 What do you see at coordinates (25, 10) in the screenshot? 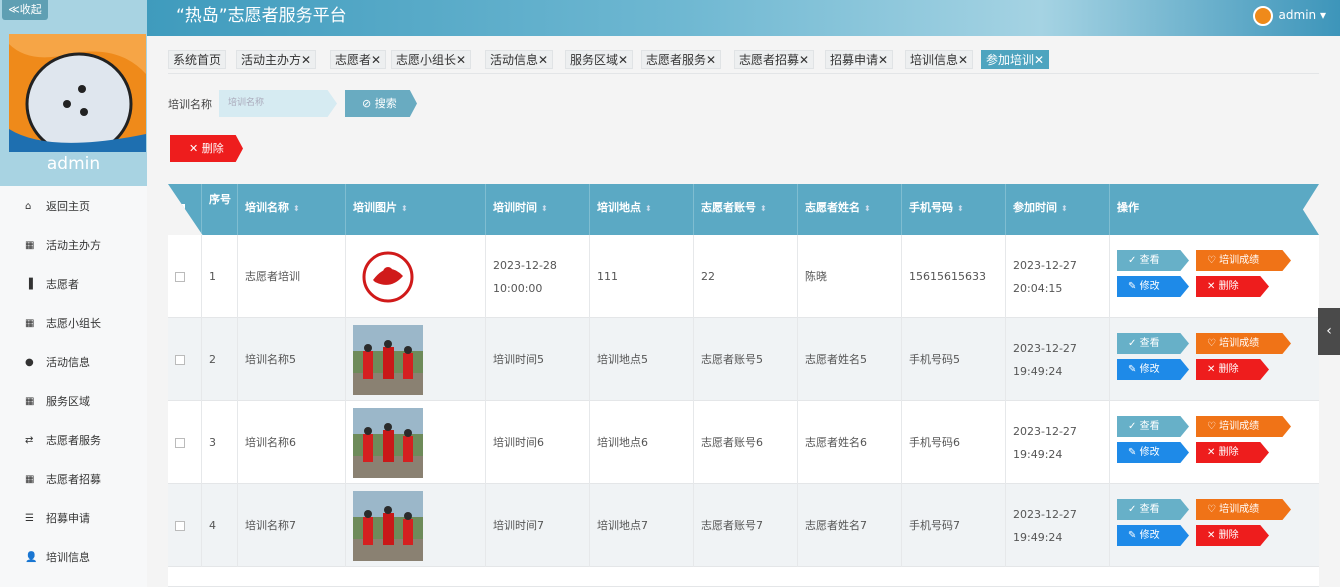
I see `collapse-button: ≪收起` at bounding box center [25, 10].